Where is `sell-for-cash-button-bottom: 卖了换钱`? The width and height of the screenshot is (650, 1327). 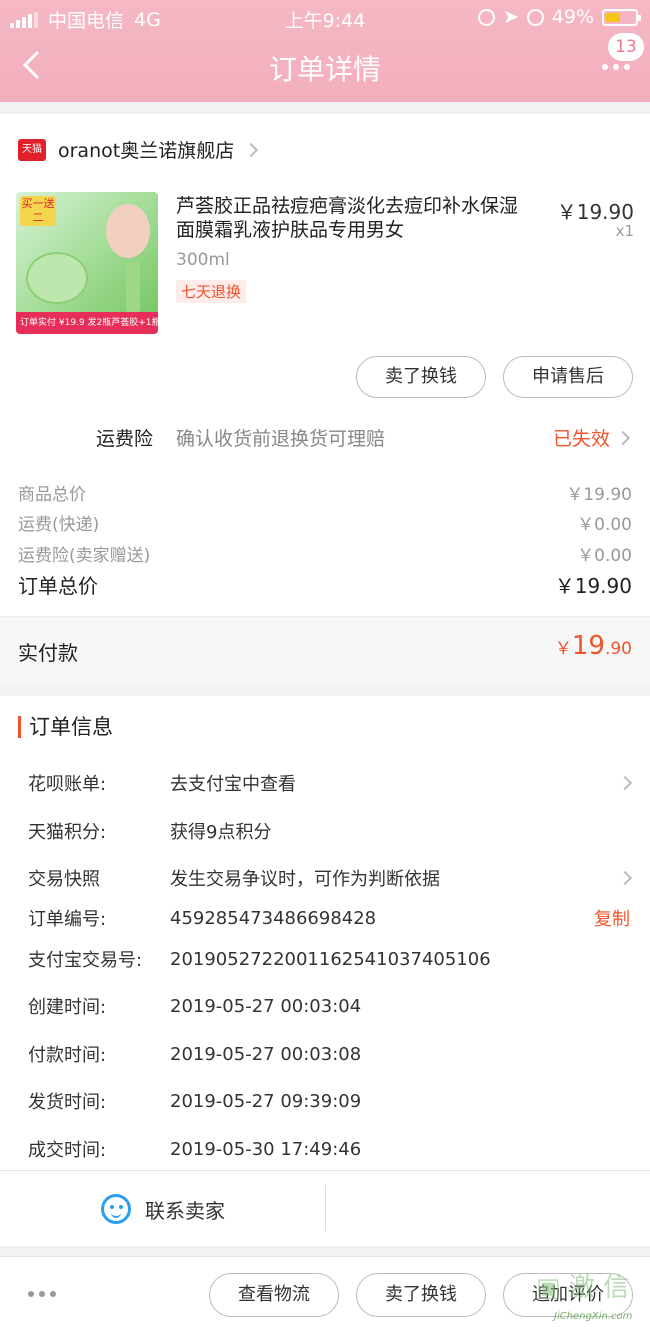 sell-for-cash-button-bottom: 卖了换钱 is located at coordinates (421, 1295).